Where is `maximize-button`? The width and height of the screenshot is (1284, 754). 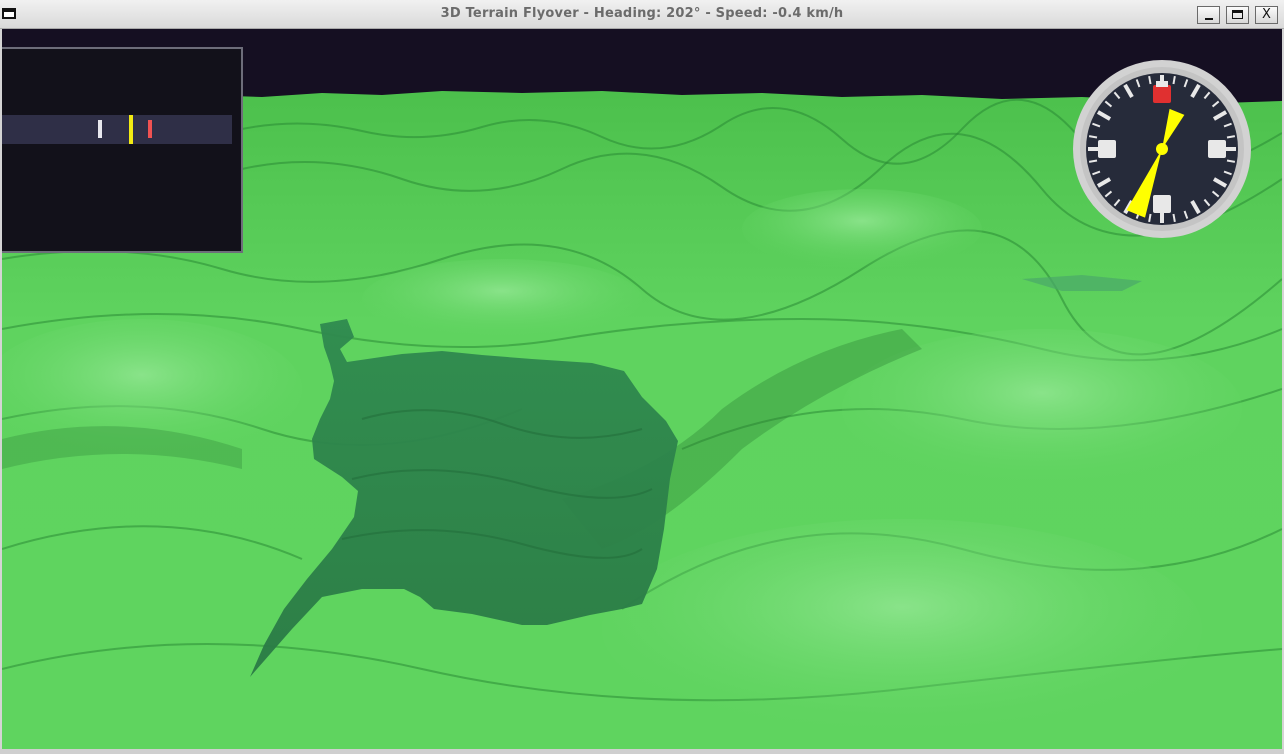
maximize-button is located at coordinates (1237, 15).